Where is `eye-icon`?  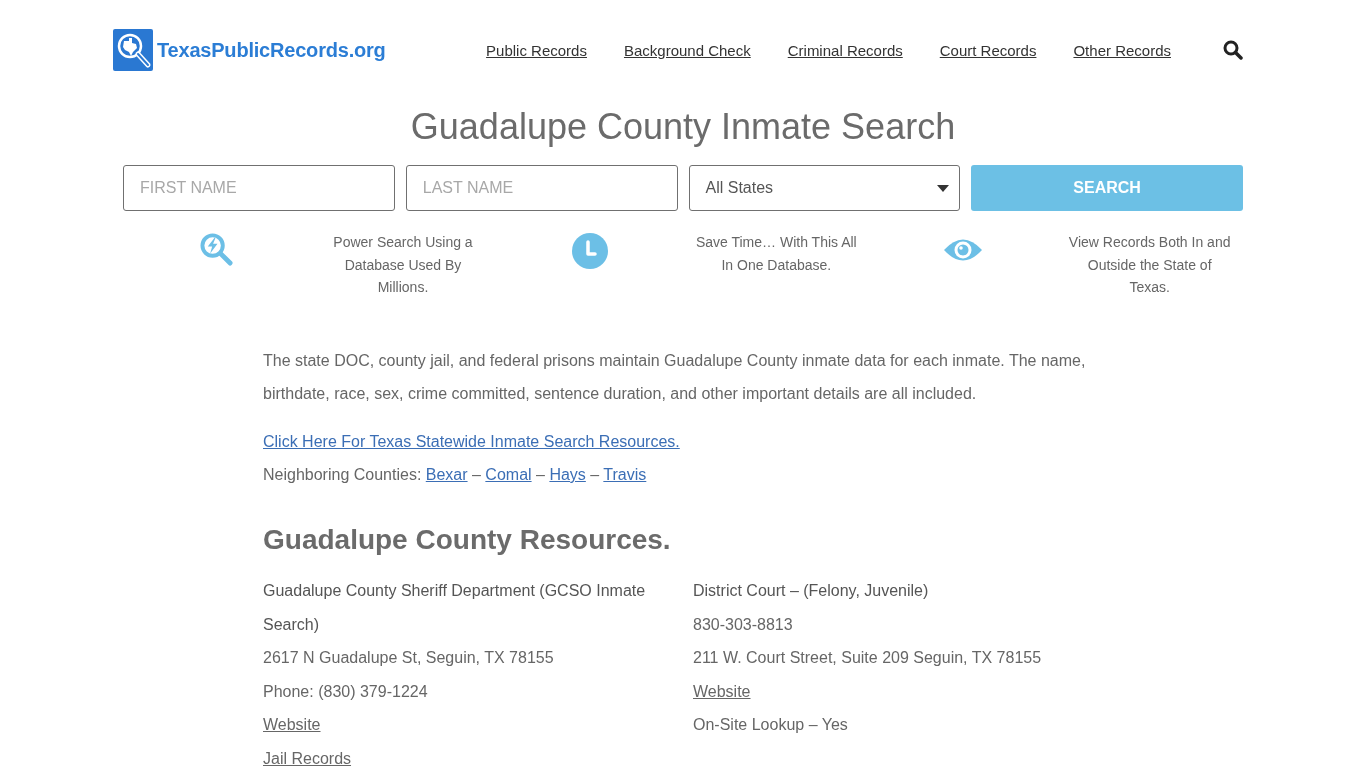 eye-icon is located at coordinates (963, 250).